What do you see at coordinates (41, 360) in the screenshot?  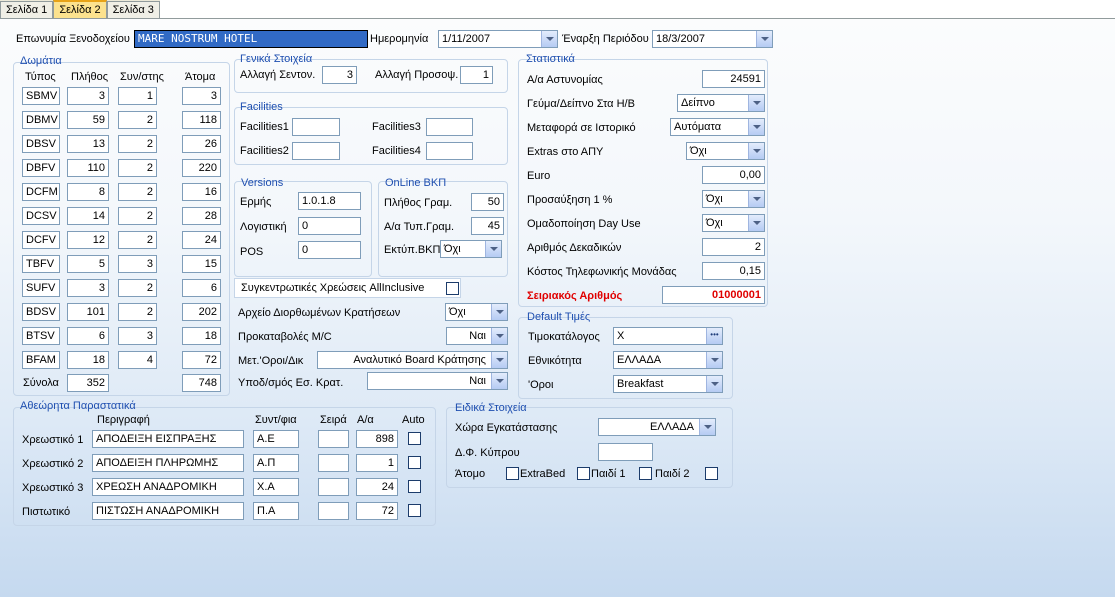 I see `room-type-cell: BFAM` at bounding box center [41, 360].